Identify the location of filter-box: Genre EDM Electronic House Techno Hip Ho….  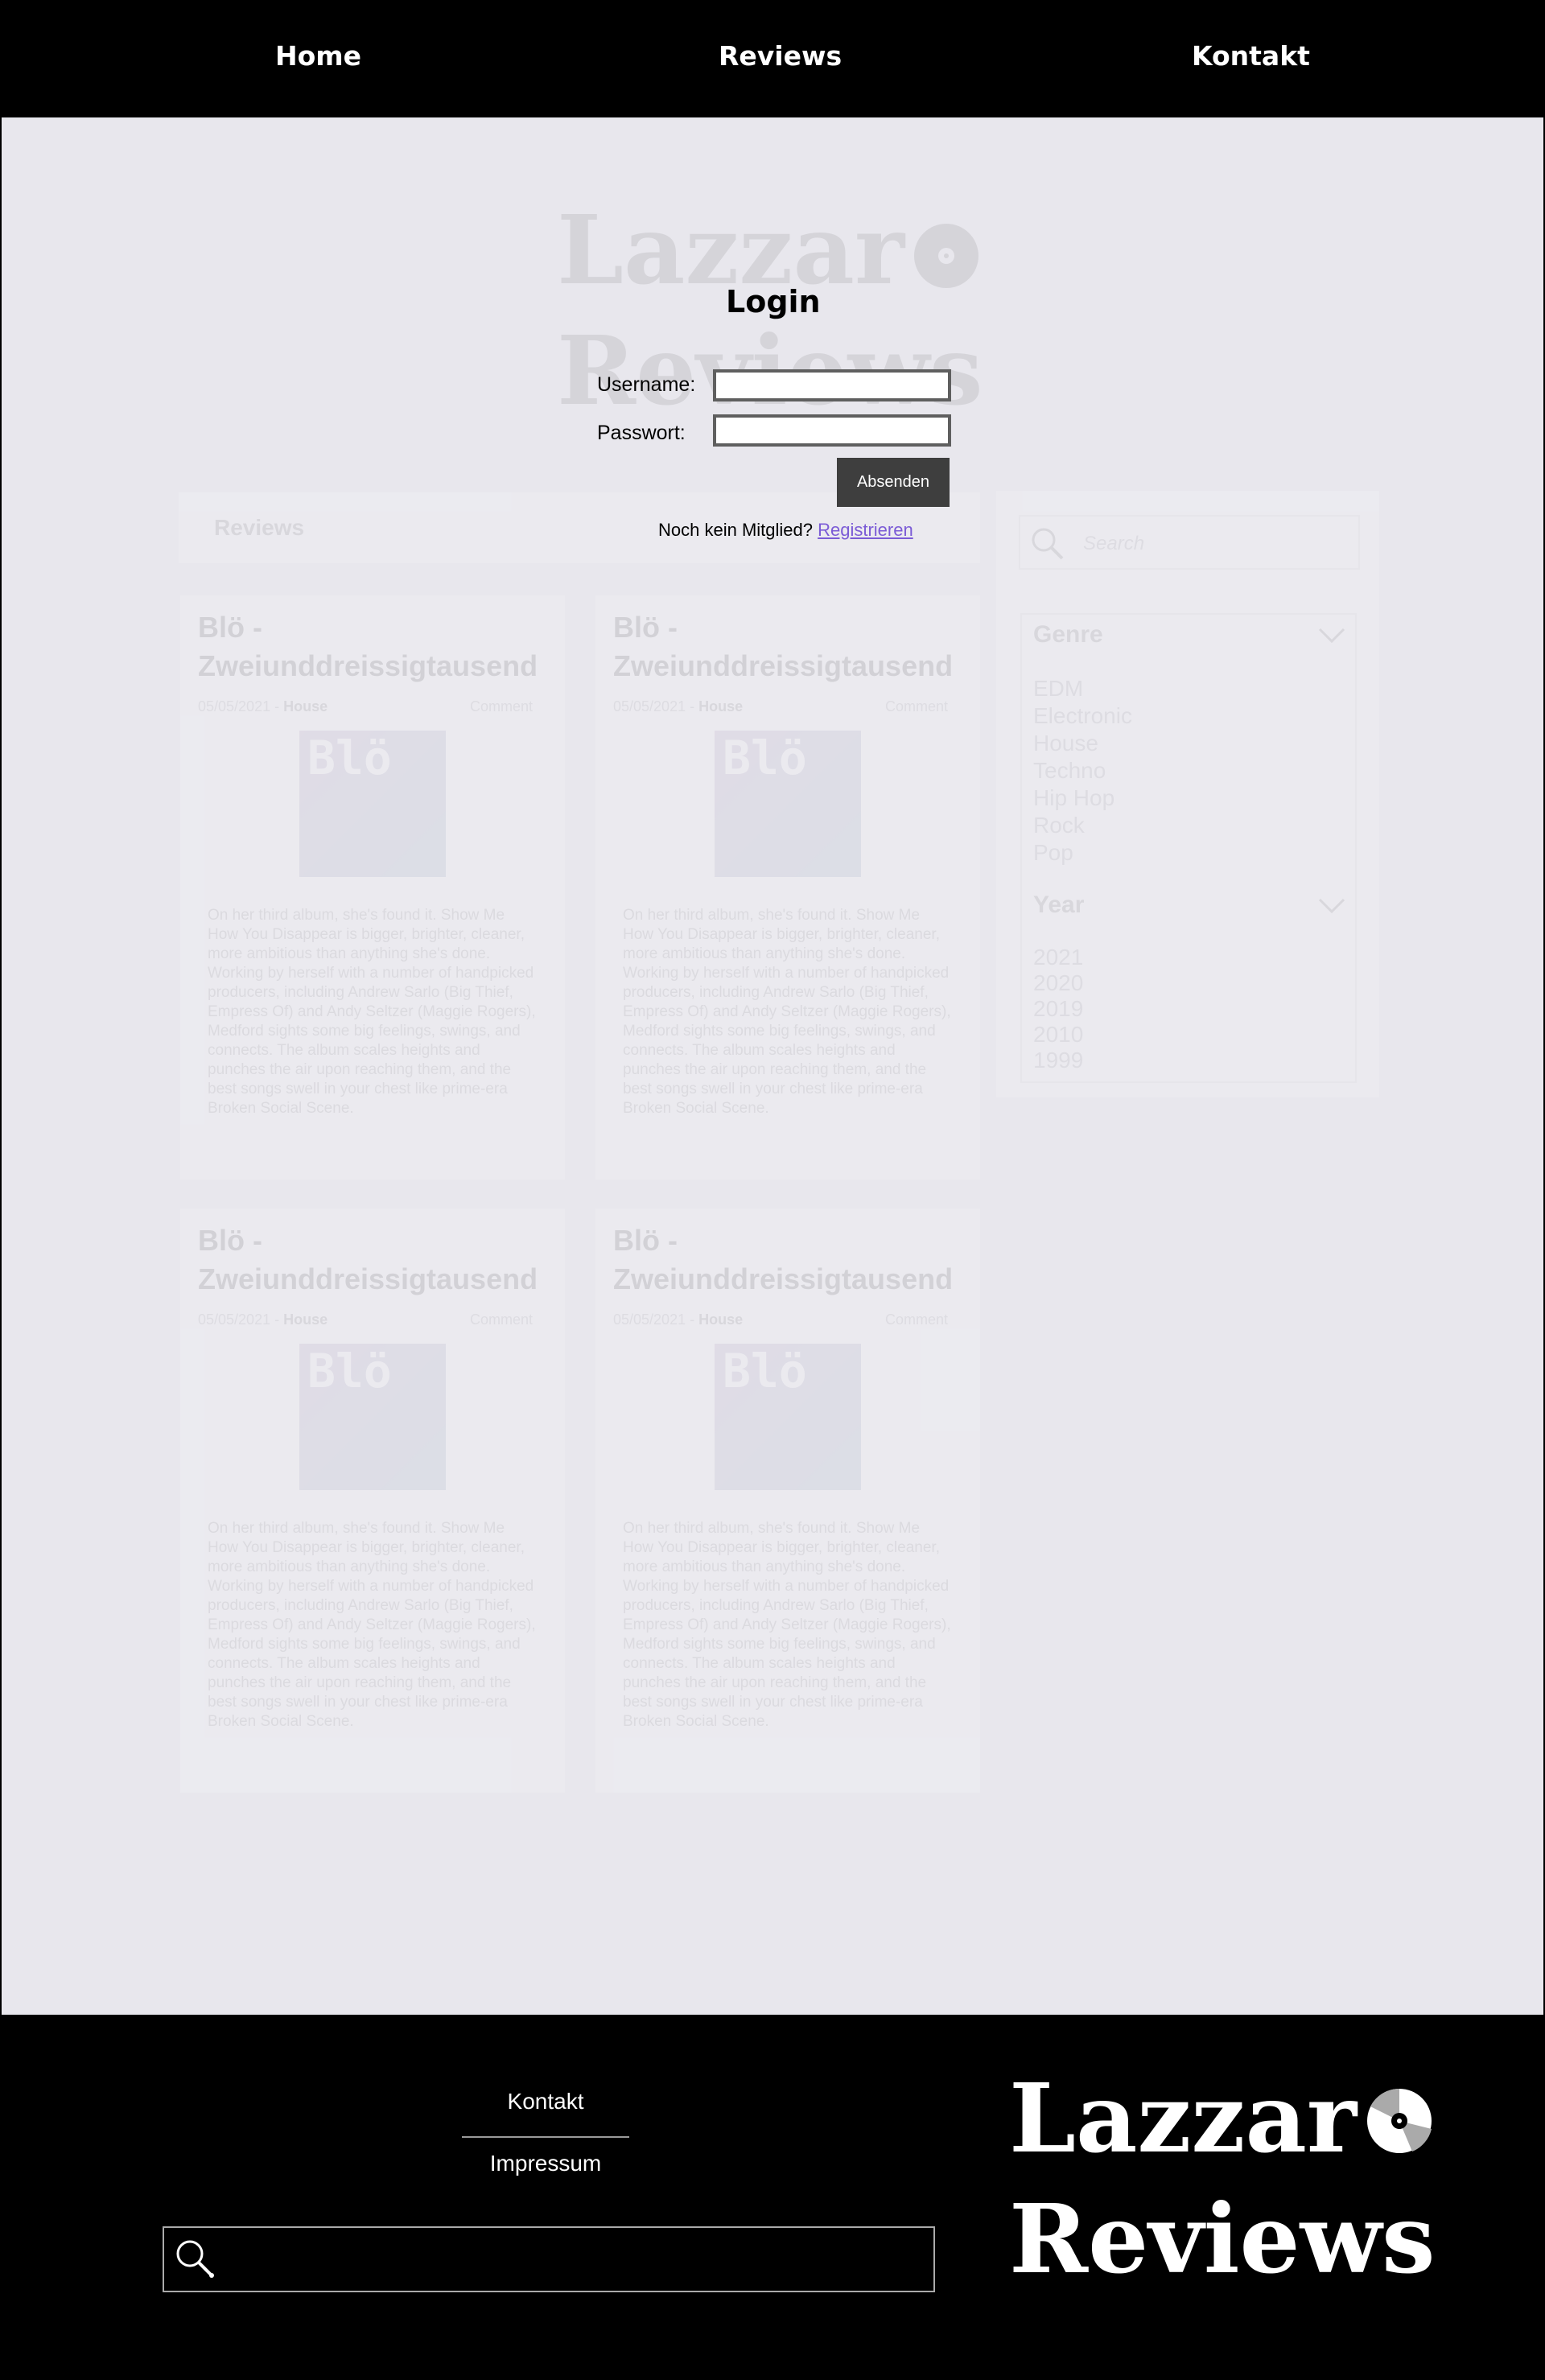
(1188, 848).